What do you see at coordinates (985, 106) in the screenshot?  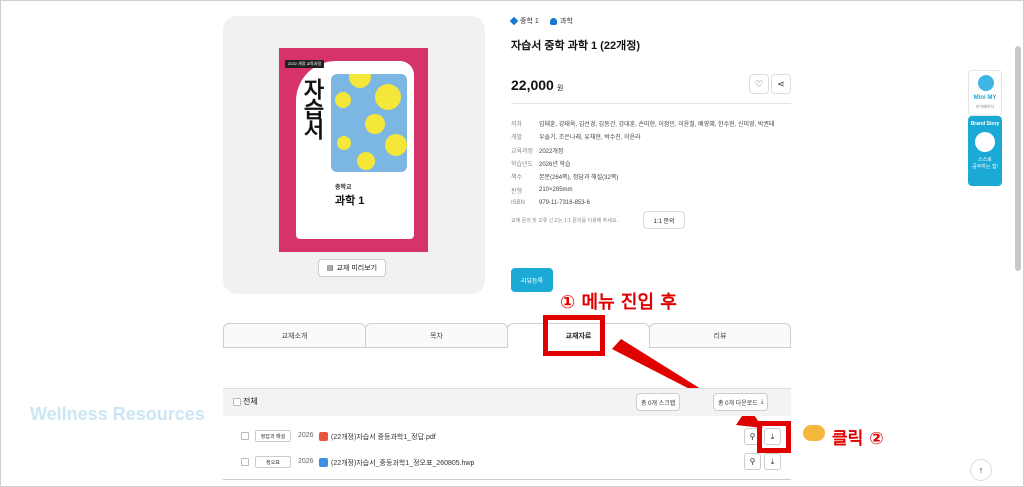 I see `mini-my-subtitle: 마이페이지` at bounding box center [985, 106].